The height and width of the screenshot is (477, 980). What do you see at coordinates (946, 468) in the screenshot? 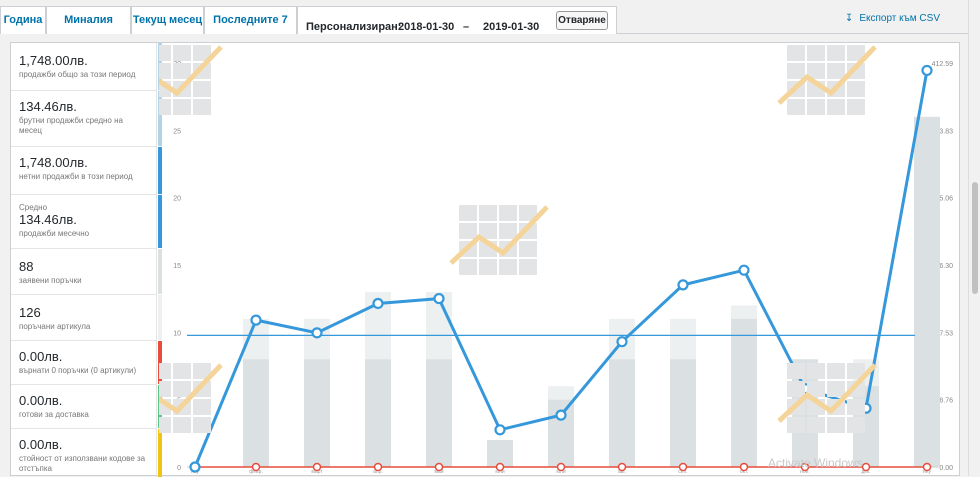
I see `y-axis-tick-right: 0.00` at bounding box center [946, 468].